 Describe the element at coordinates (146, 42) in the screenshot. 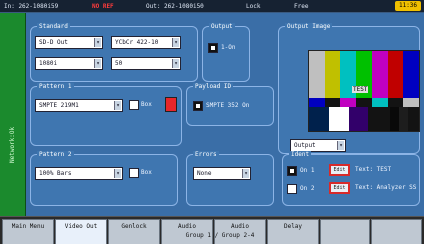

I see `standard-colorspace-select: YCbCr 422-10 ▾` at that location.